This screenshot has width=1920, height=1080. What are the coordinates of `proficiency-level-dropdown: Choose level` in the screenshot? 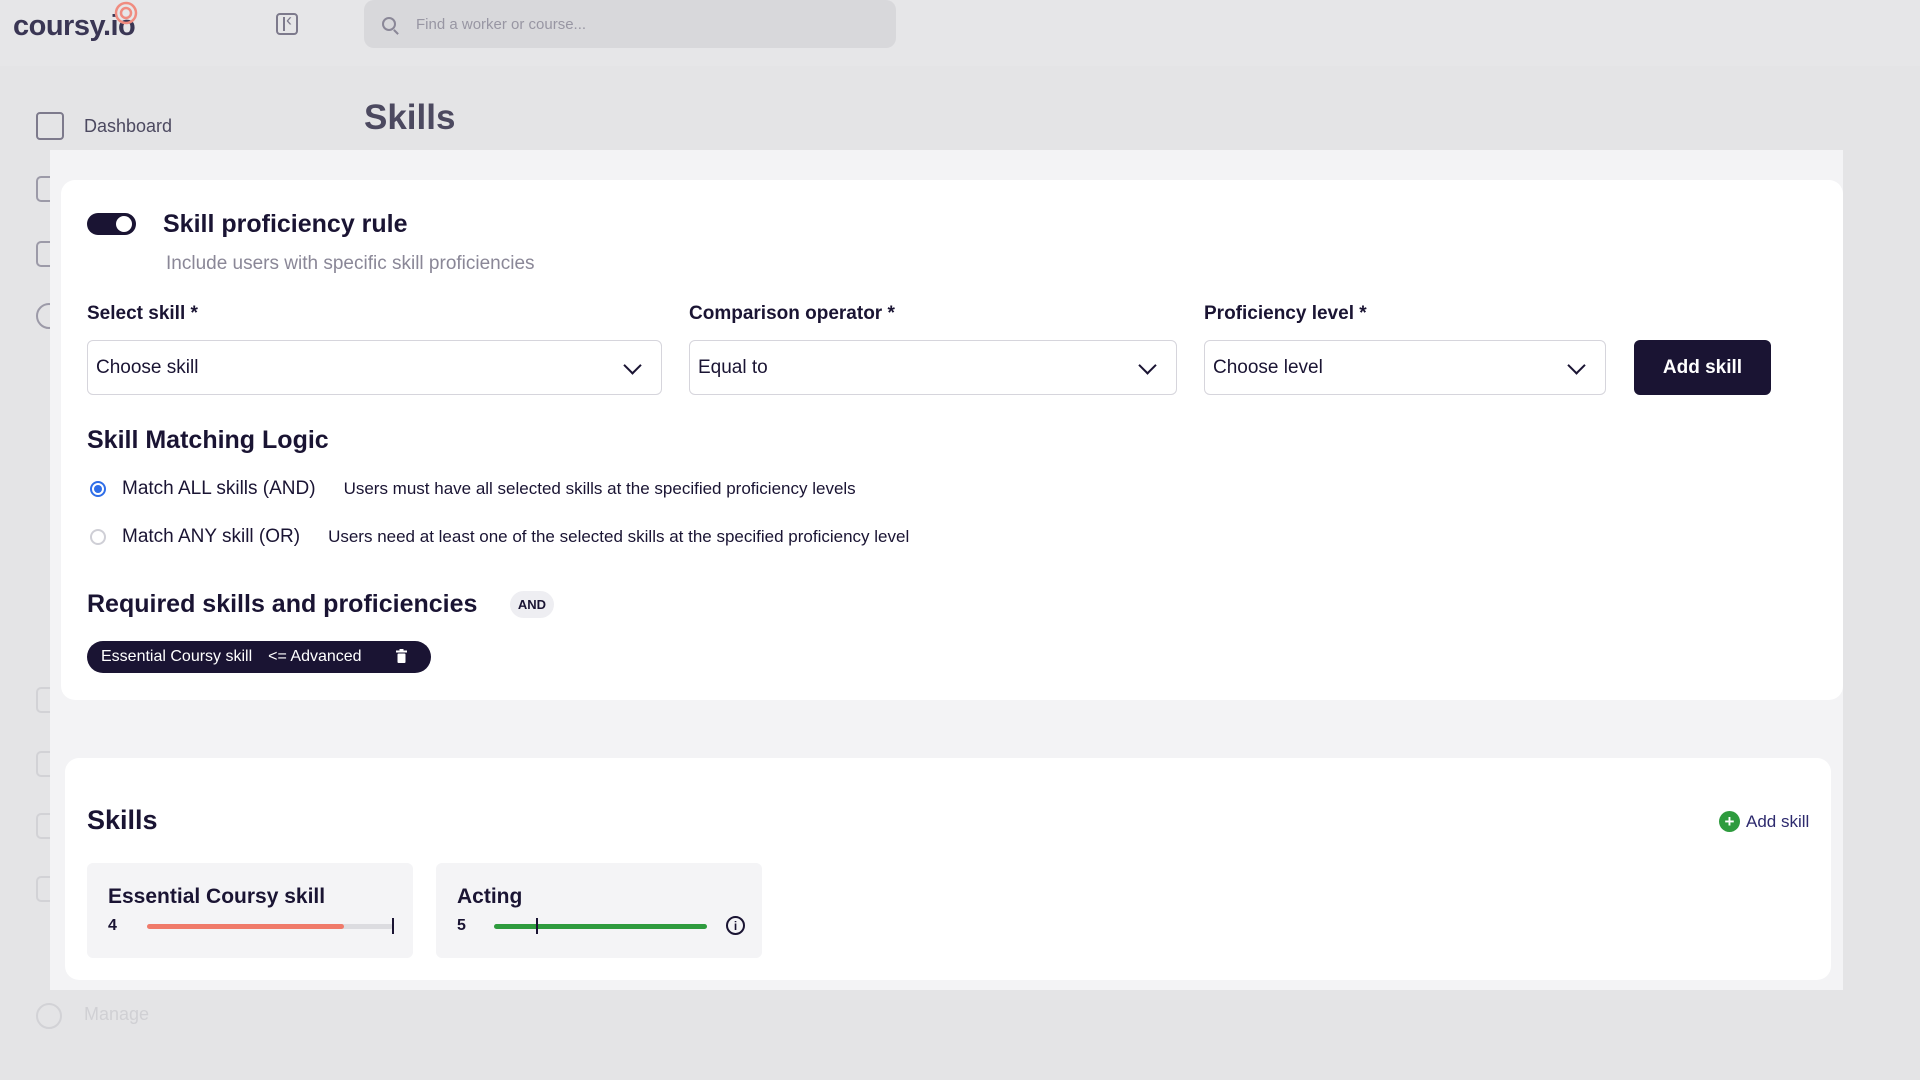 It's located at (1405, 367).